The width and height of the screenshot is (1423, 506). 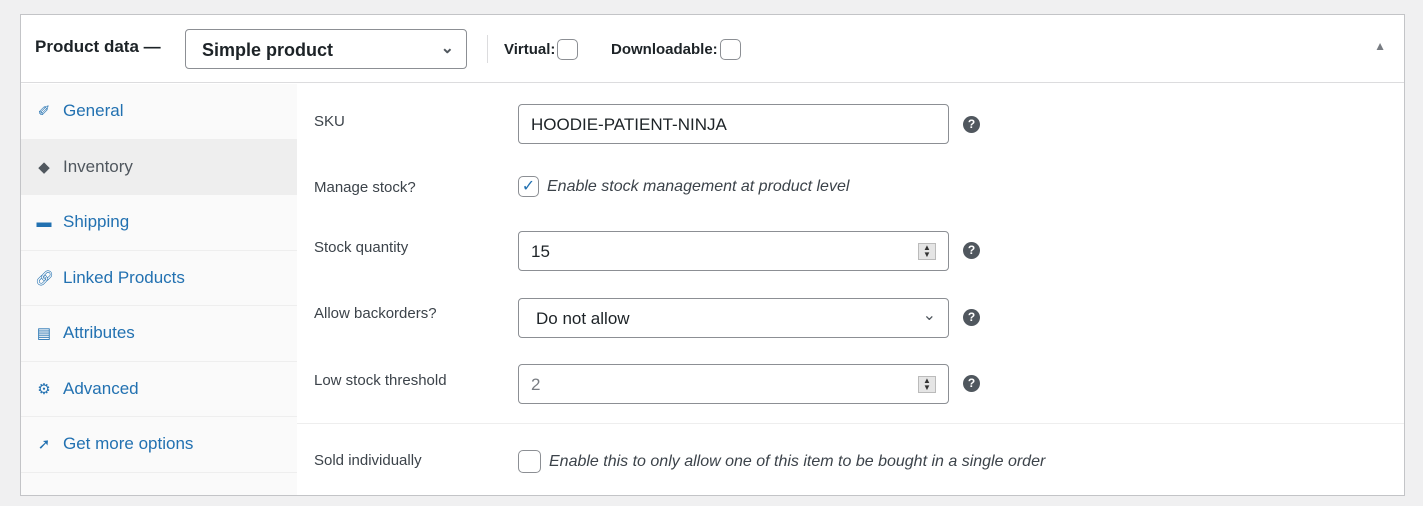 What do you see at coordinates (375, 313) in the screenshot?
I see `backorders-label: Allow backorders?` at bounding box center [375, 313].